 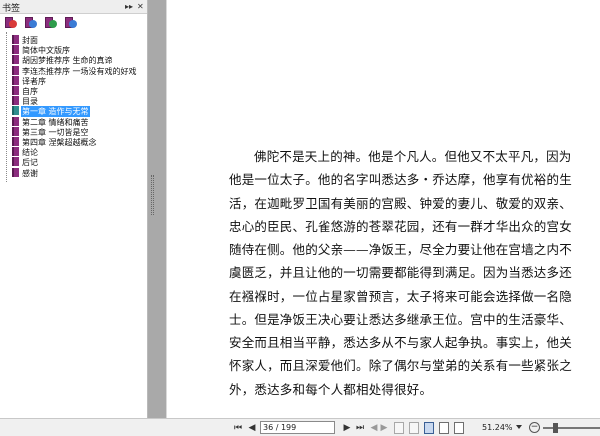 What do you see at coordinates (331, 389) in the screenshot?
I see `page-text-line: 外，悉达多和每个人都相处得很好。` at bounding box center [331, 389].